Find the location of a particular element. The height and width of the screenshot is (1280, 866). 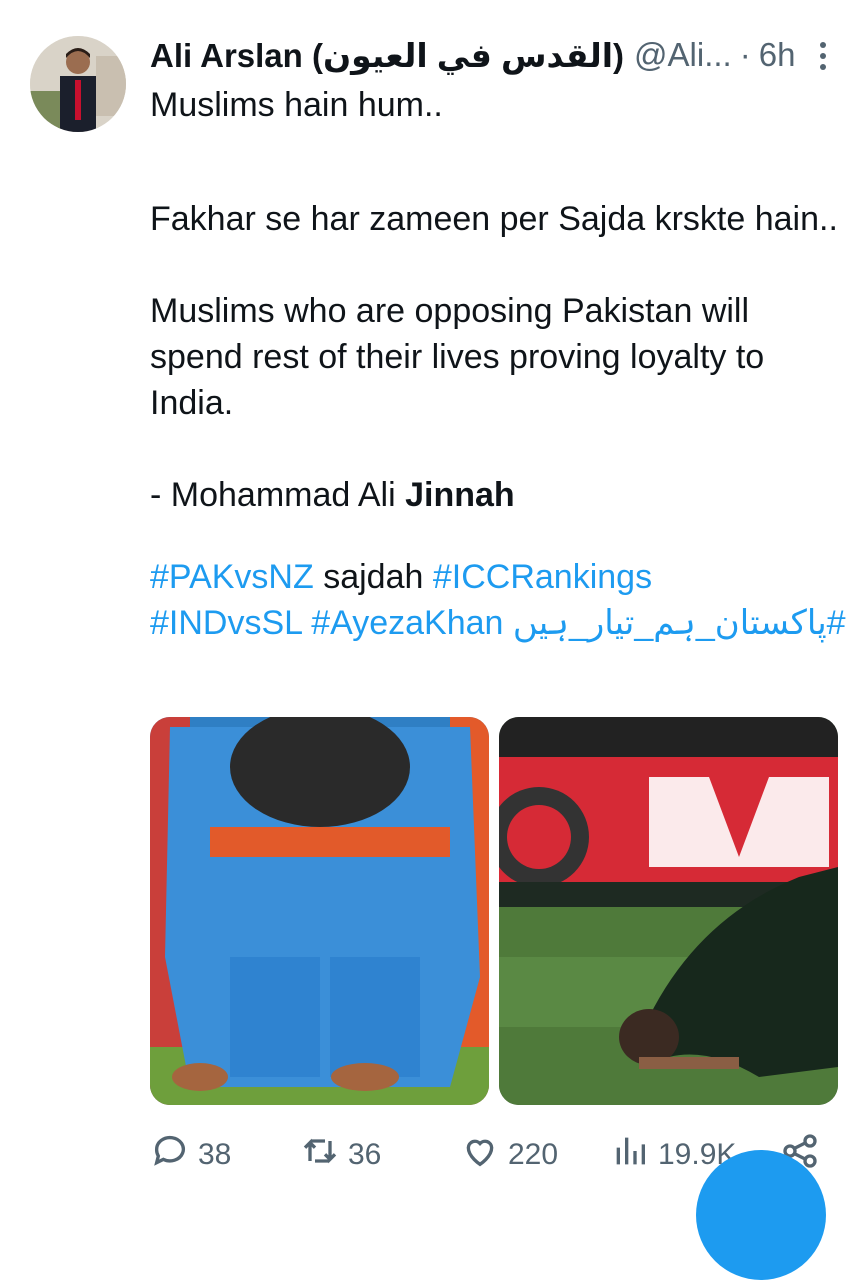

tweet-line-1: Muslims hain hum.. is located at coordinates (296, 105).